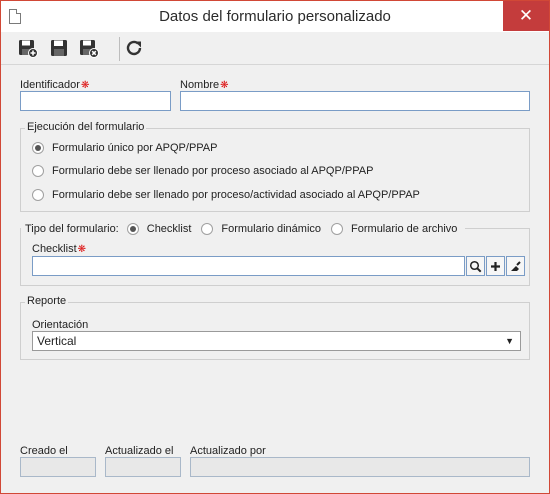  I want to click on save-new-button, so click(28, 48).